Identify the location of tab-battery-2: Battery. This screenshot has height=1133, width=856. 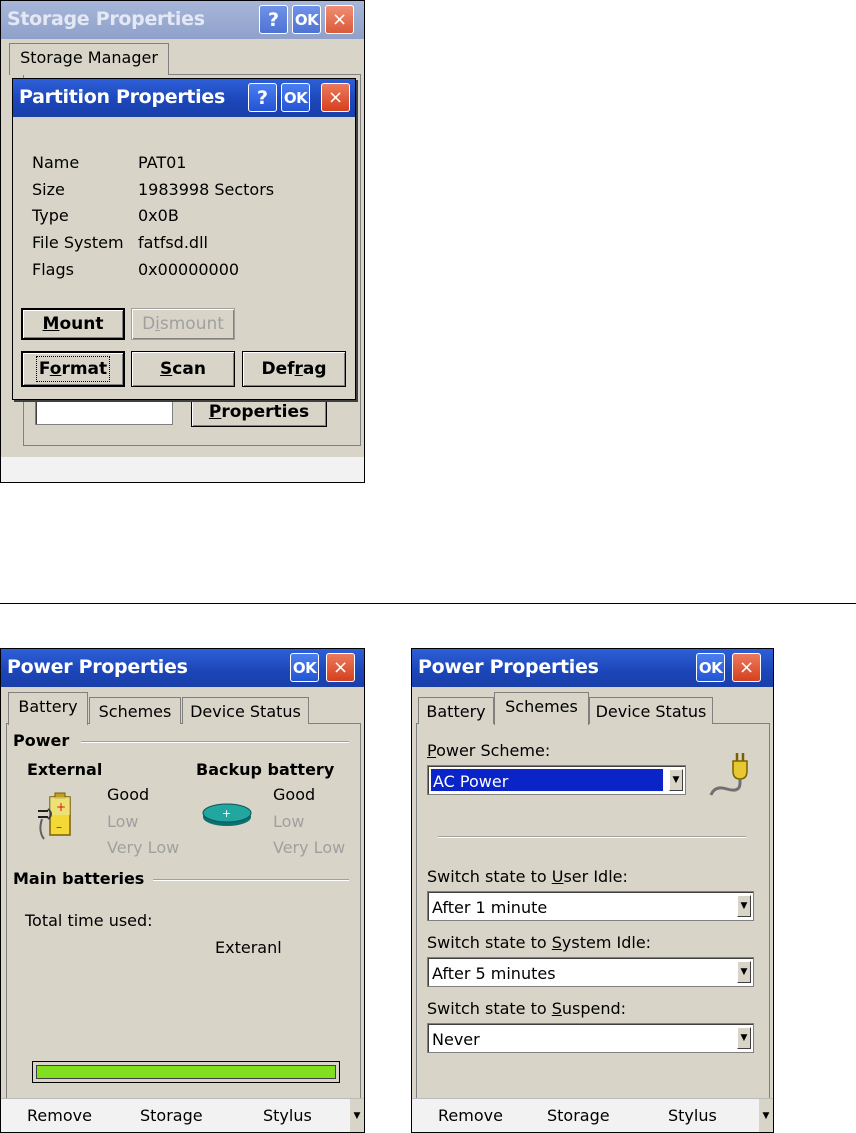
(456, 710).